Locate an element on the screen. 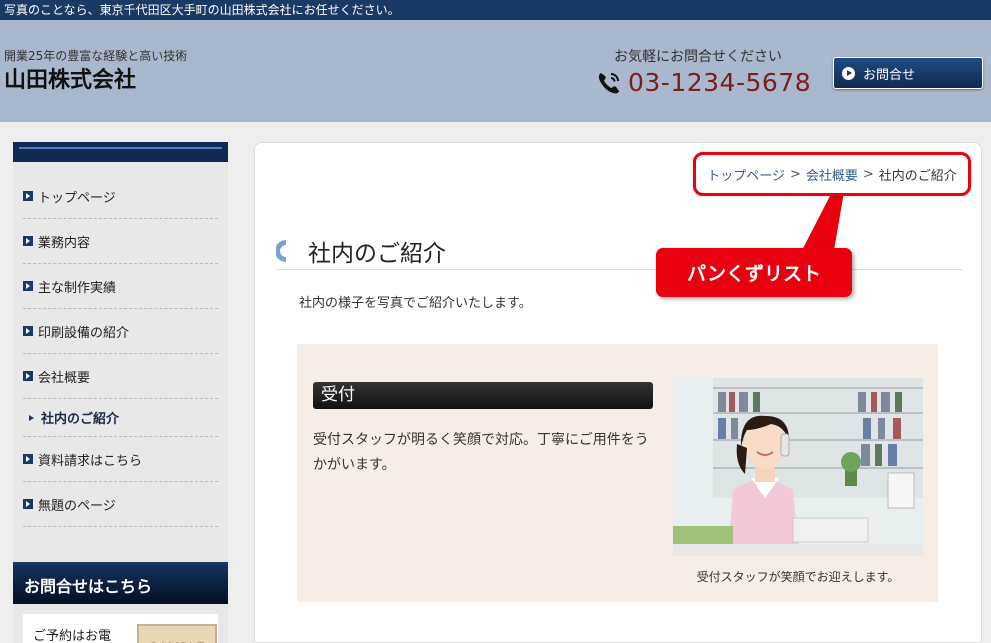 Image resolution: width=991 pixels, height=643 pixels. top-banner: 写真のことなら、東京千代田区大手町の山田株式会社にお任せください。 is located at coordinates (495, 10).